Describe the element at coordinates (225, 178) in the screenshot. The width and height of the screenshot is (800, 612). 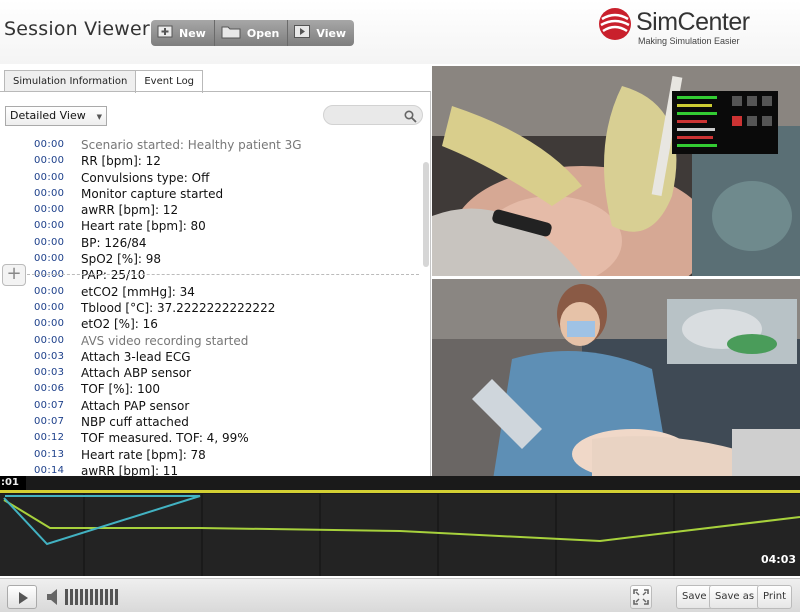
I see `log-row: 00:00 Convulsions type: Off` at that location.